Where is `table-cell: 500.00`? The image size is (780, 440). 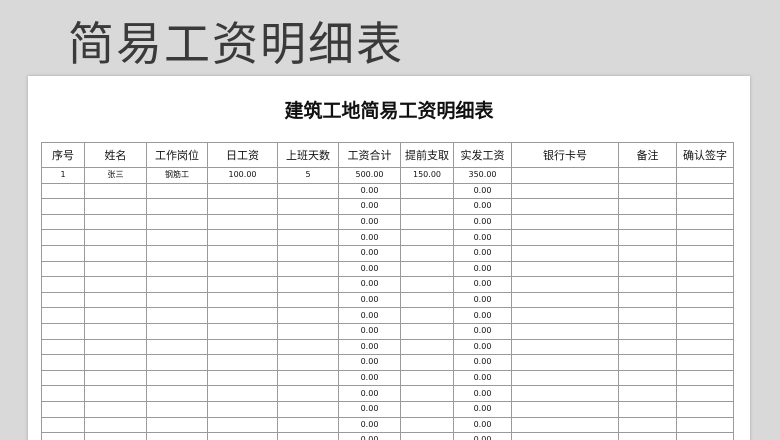 table-cell: 500.00 is located at coordinates (369, 175).